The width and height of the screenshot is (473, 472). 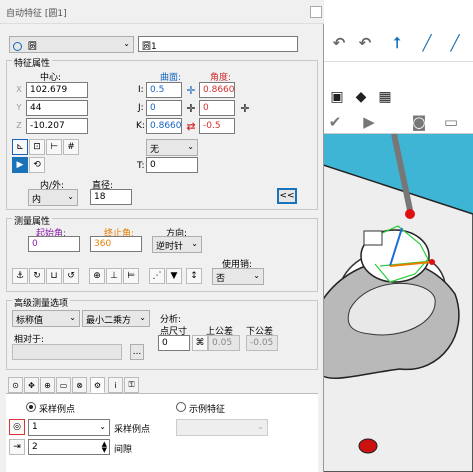 What do you see at coordinates (361, 97) in the screenshot?
I see `cube-solid-icon: ◆` at bounding box center [361, 97].